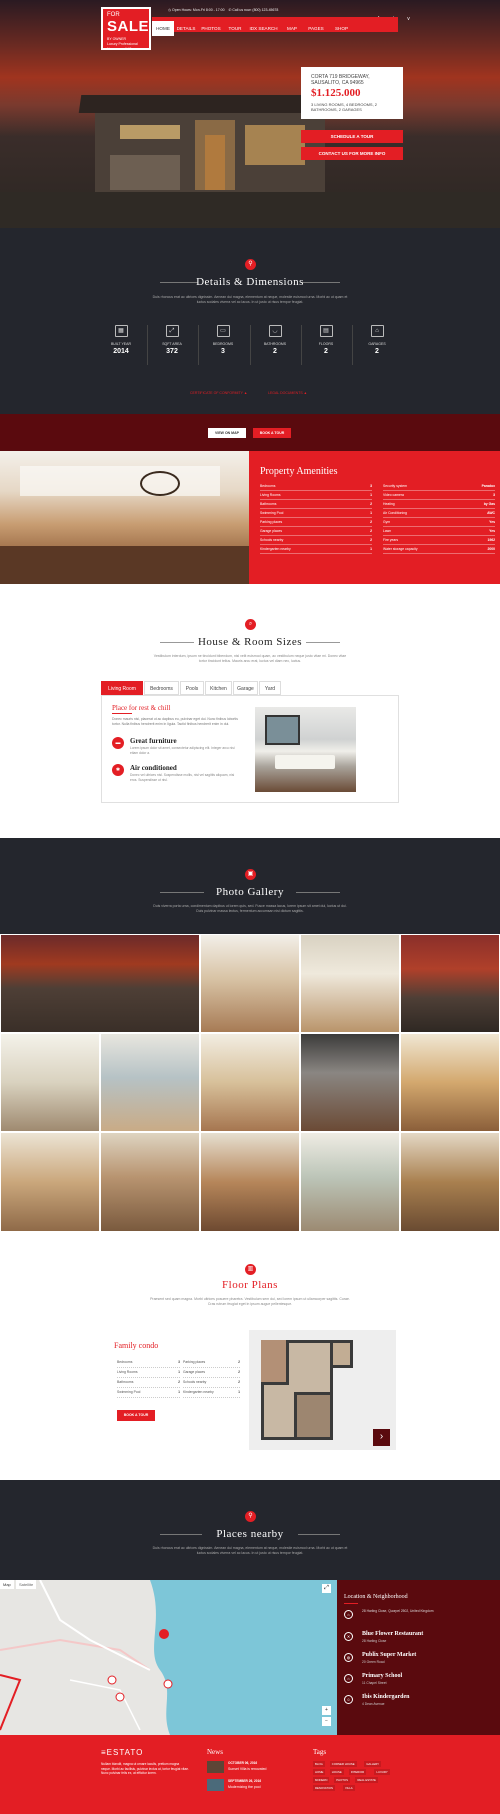 This screenshot has width=500, height=1814. I want to click on tag-link: VILLA, so click(349, 1788).